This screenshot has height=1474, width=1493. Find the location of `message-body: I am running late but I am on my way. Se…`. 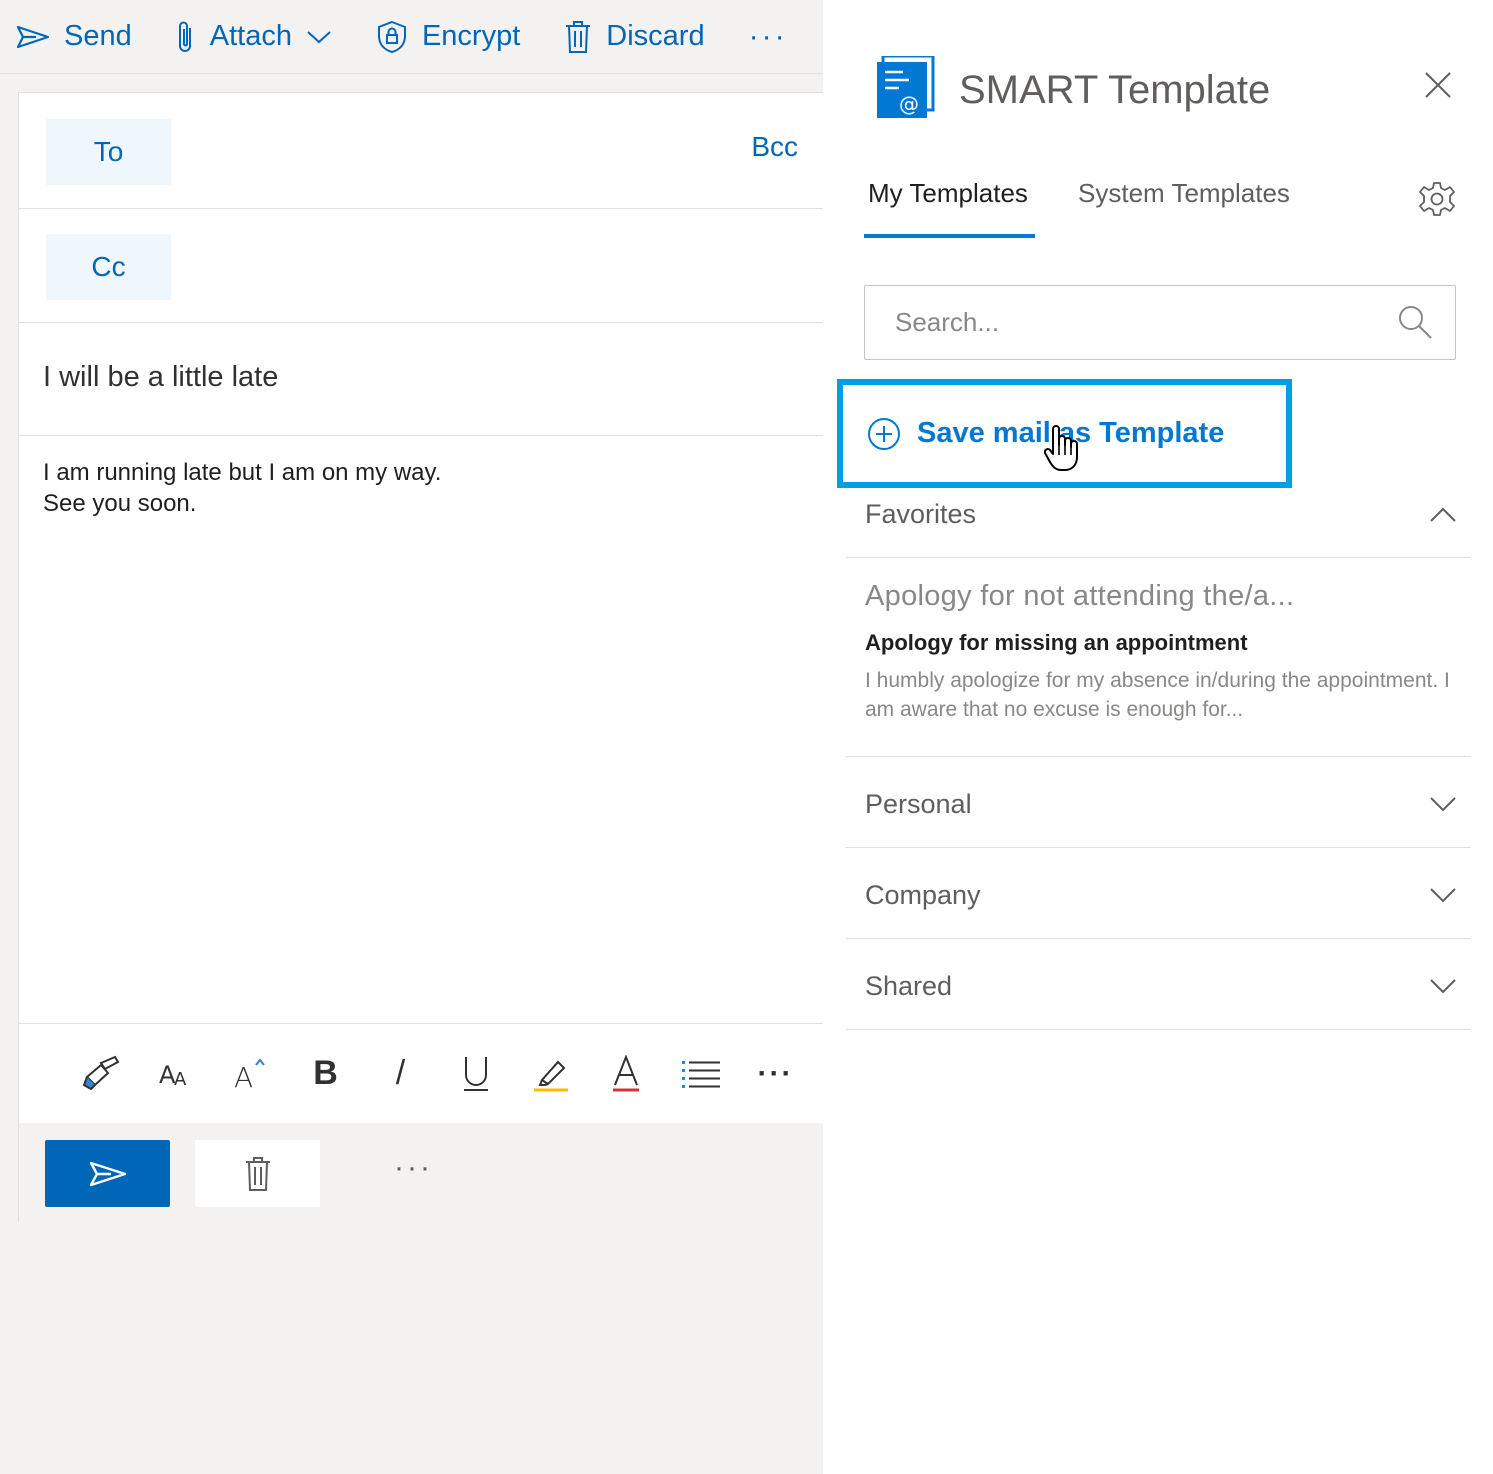

message-body: I am running late but I am on my way. Se… is located at coordinates (242, 488).